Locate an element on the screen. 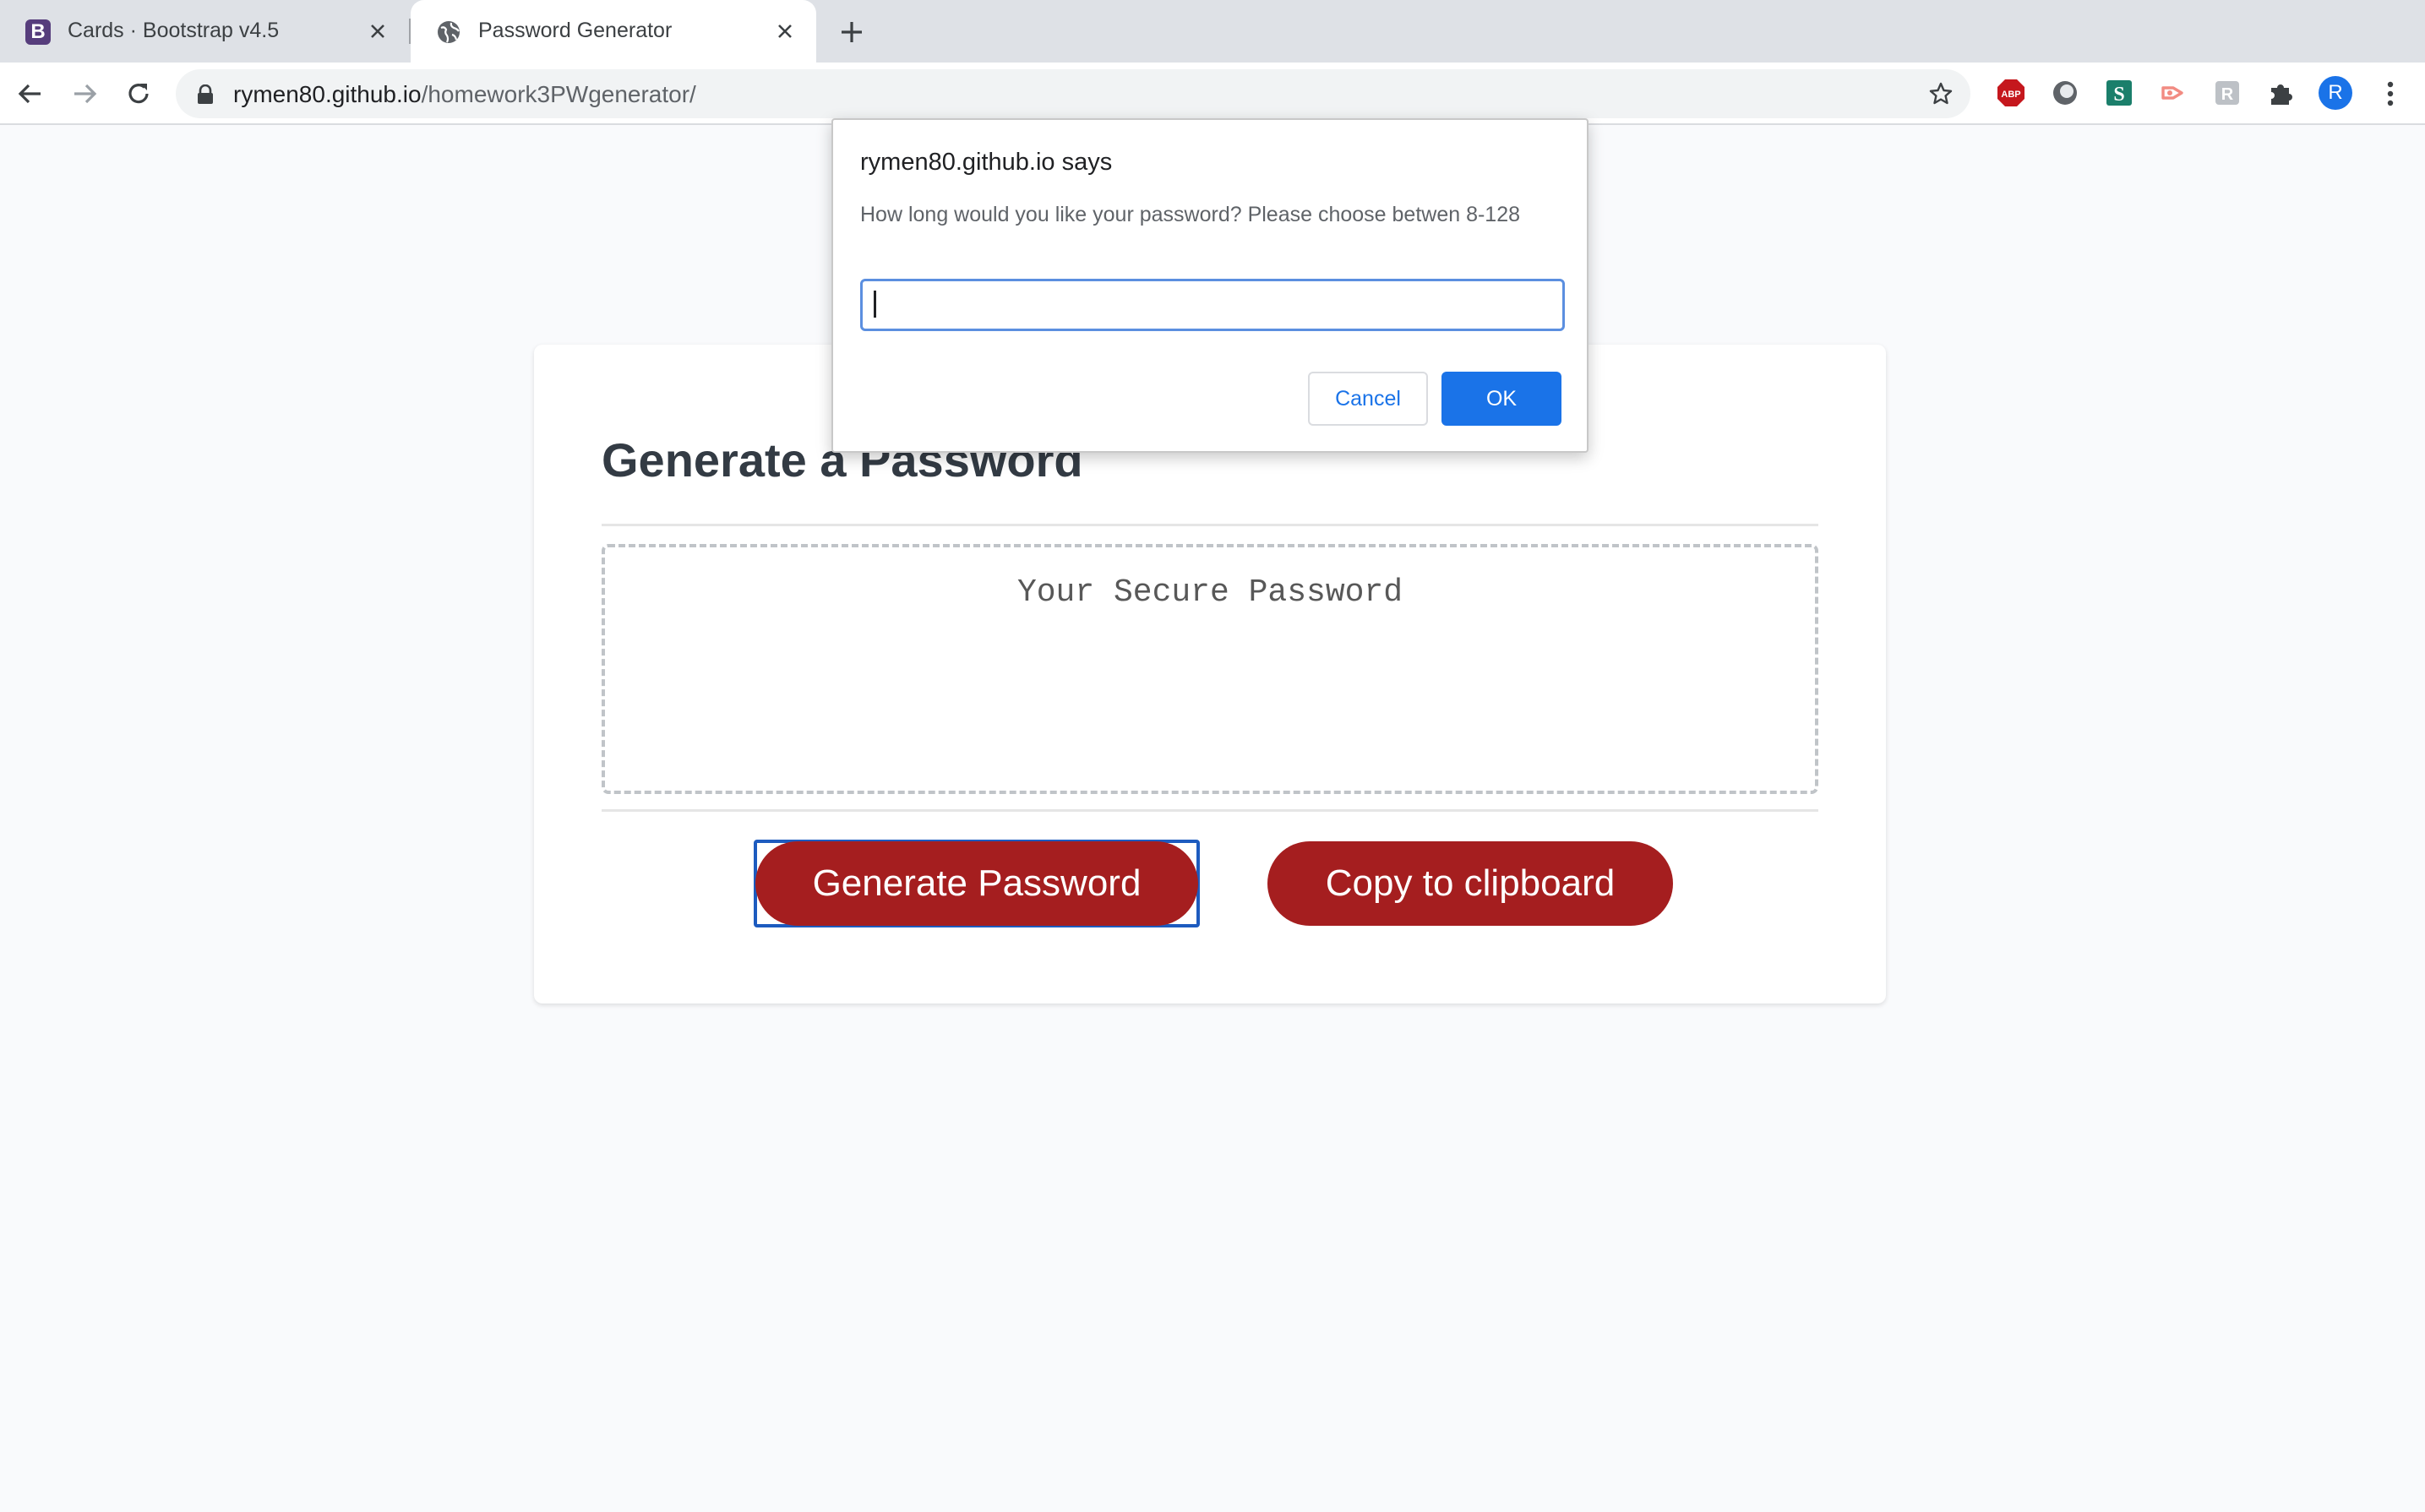  puzzle-icon is located at coordinates (2281, 93).